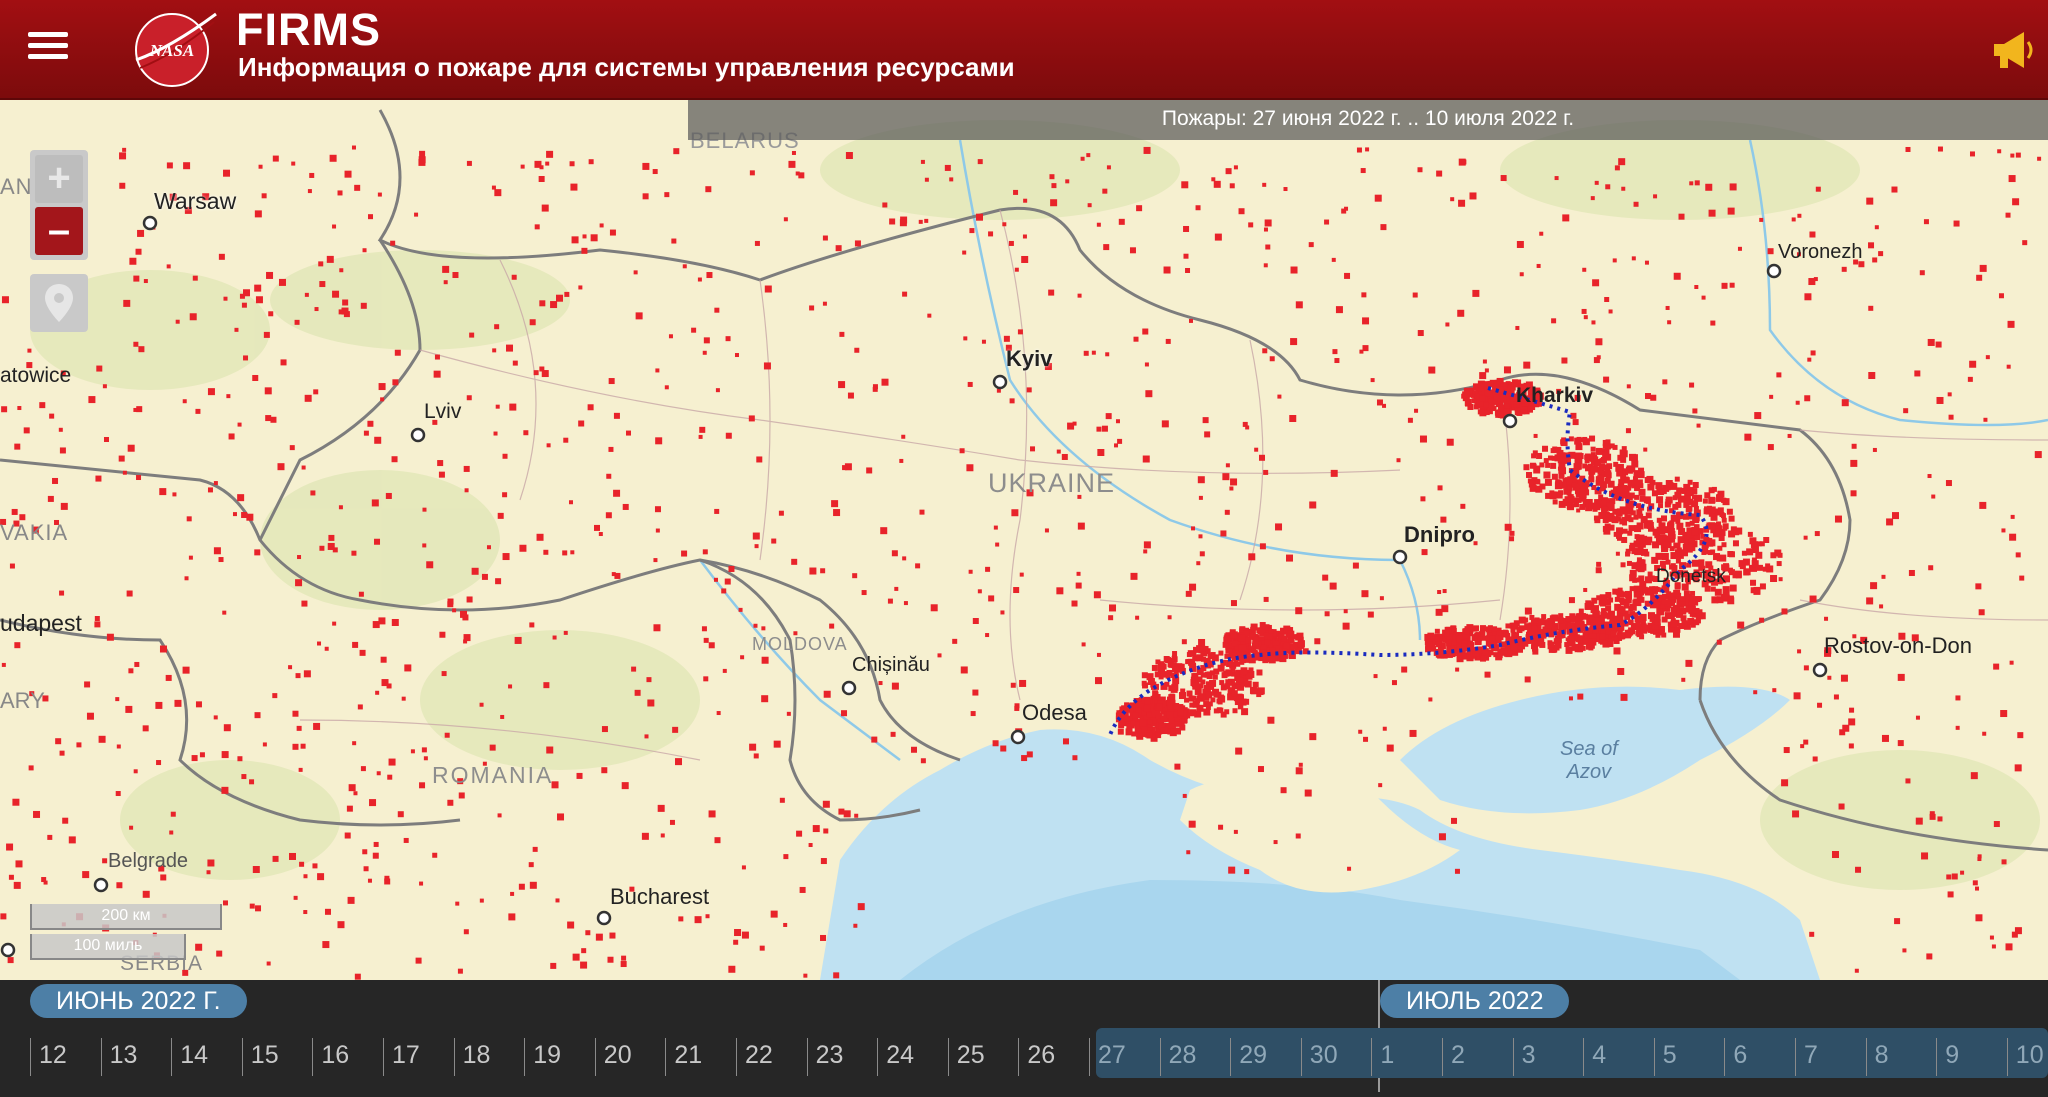 The image size is (2048, 1097). I want to click on zoom-out-button: –, so click(59, 231).